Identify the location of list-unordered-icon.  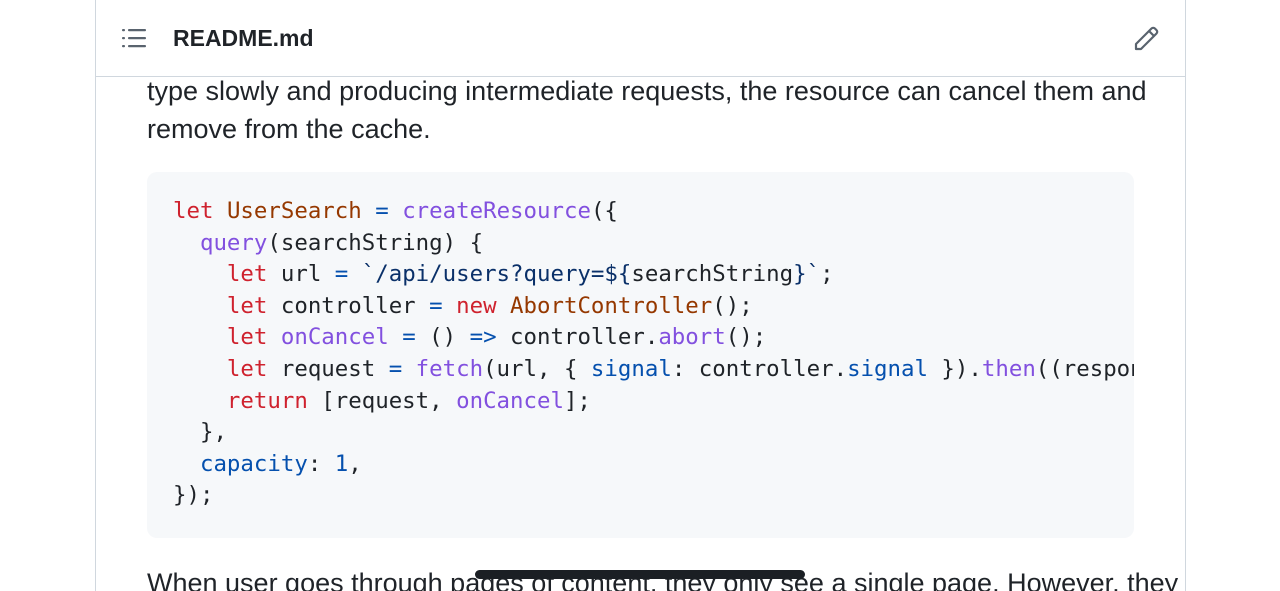
(134, 38).